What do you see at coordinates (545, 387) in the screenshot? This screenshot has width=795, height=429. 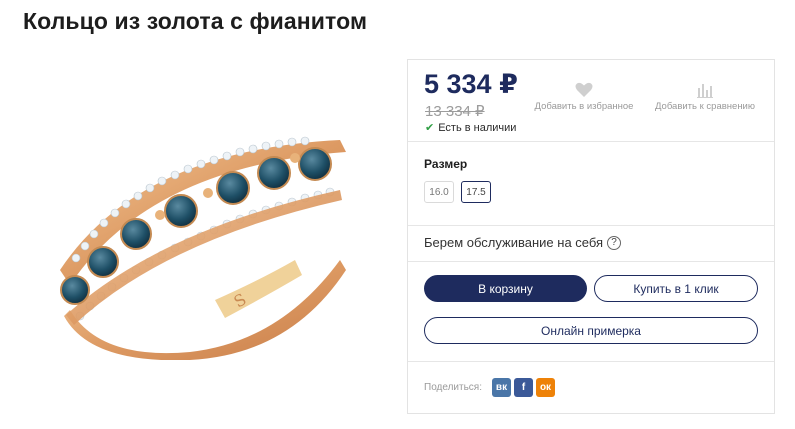 I see `odnoklassniki-icon: ок` at bounding box center [545, 387].